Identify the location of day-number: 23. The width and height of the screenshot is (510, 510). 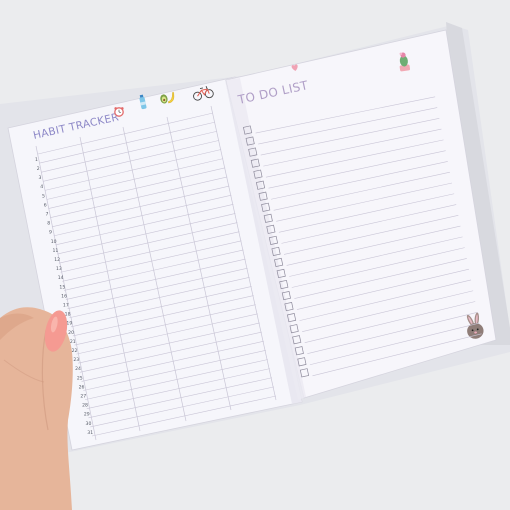
(76, 360).